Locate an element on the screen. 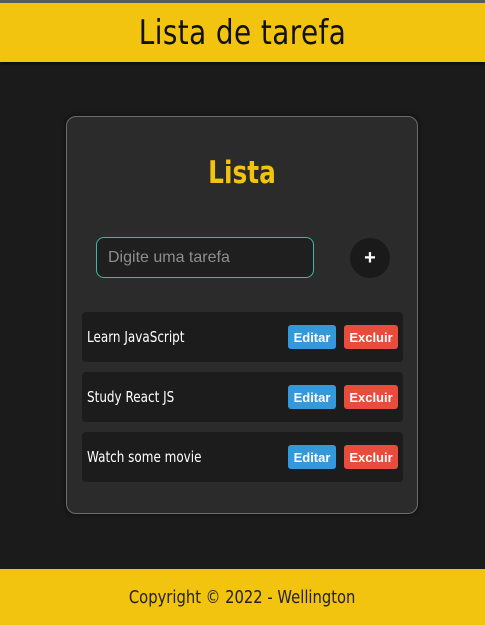 Image resolution: width=485 pixels, height=625 pixels. card-title: Lista is located at coordinates (242, 173).